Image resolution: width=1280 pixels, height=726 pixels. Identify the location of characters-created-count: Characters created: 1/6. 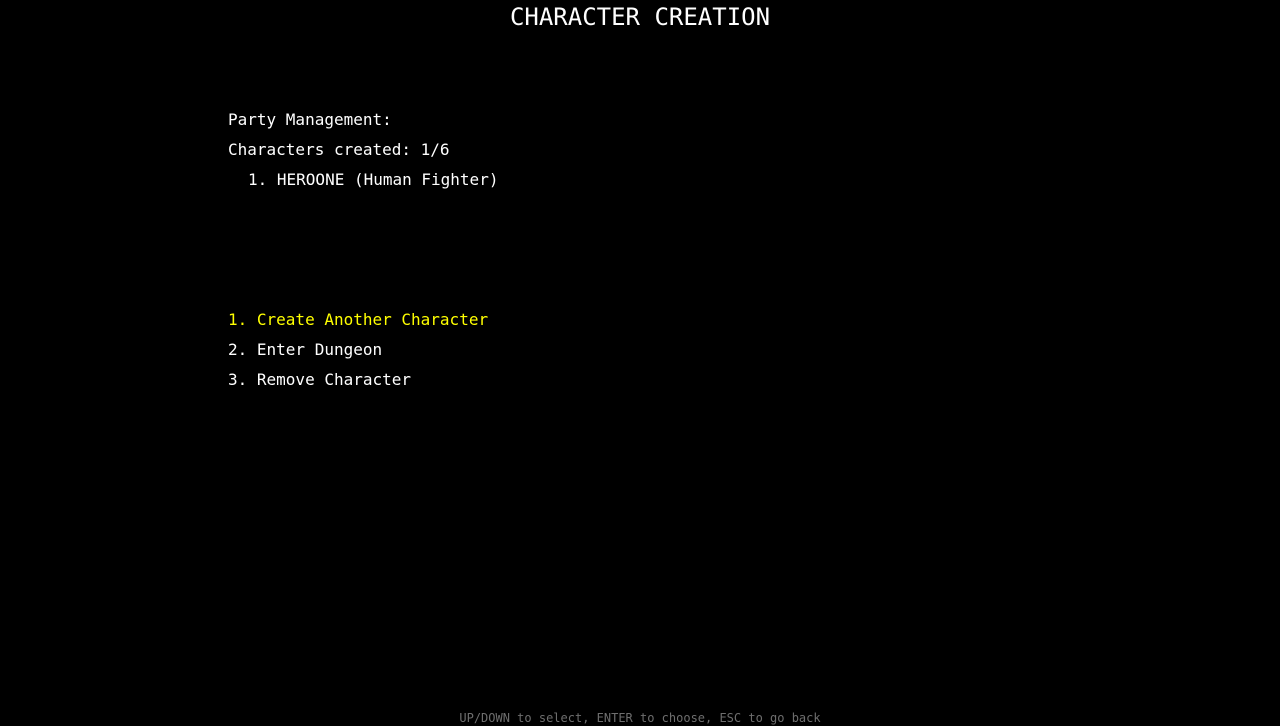
(339, 149).